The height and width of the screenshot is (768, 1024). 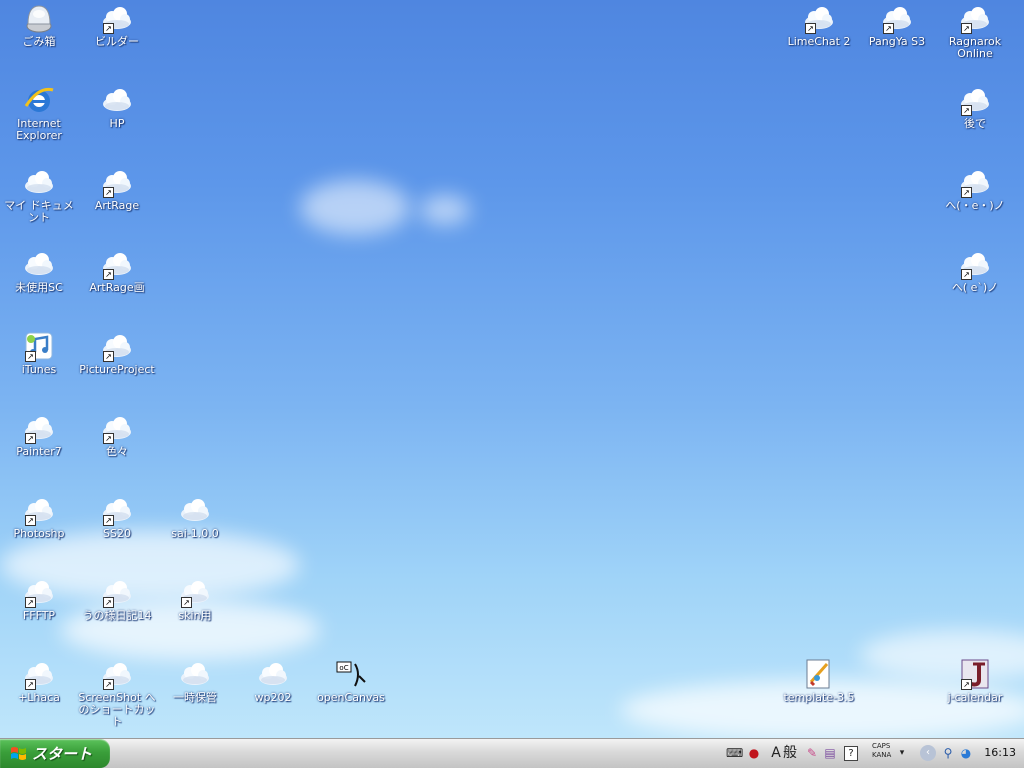 I want to click on desktop-icon-template: template-3.5, so click(x=819, y=681).